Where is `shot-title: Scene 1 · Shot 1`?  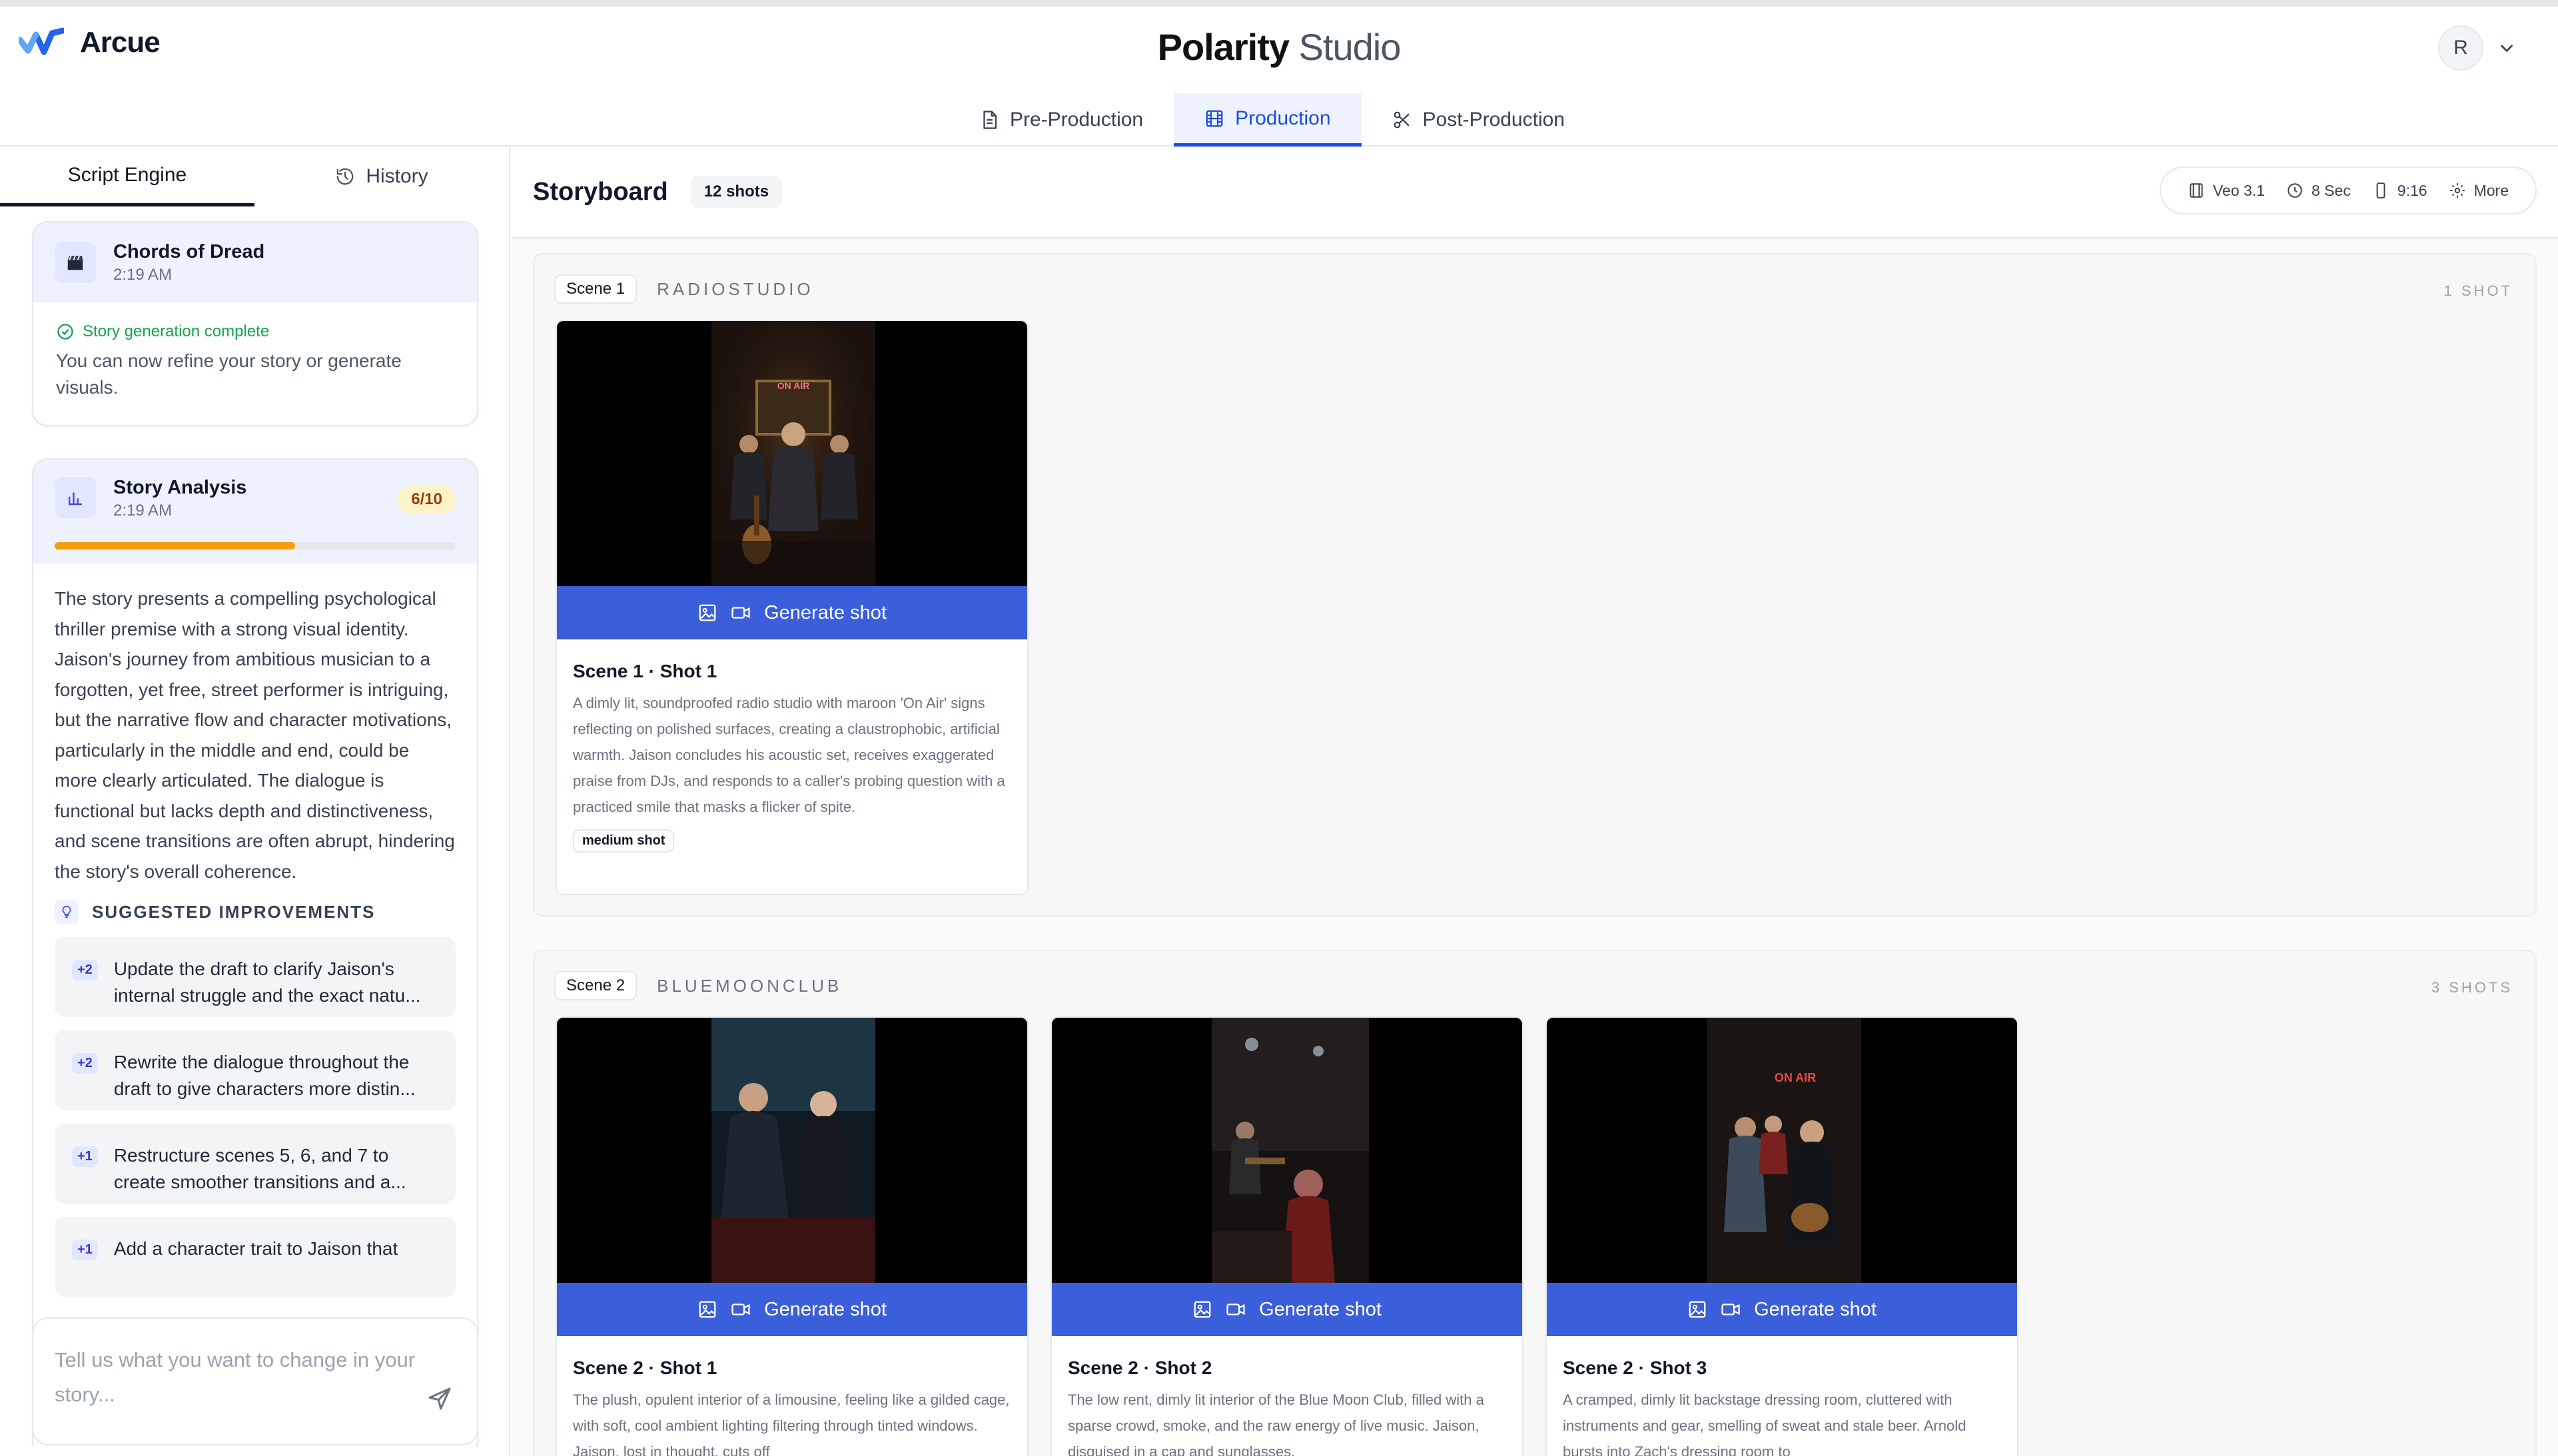 shot-title: Scene 1 · Shot 1 is located at coordinates (645, 671).